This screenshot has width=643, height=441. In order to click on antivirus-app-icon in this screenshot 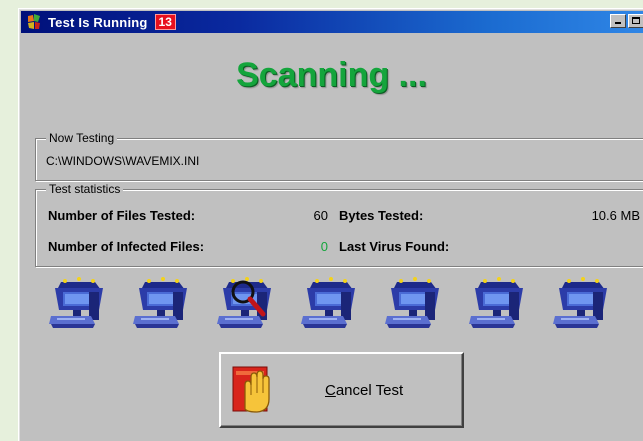, I will do `click(34, 22)`.